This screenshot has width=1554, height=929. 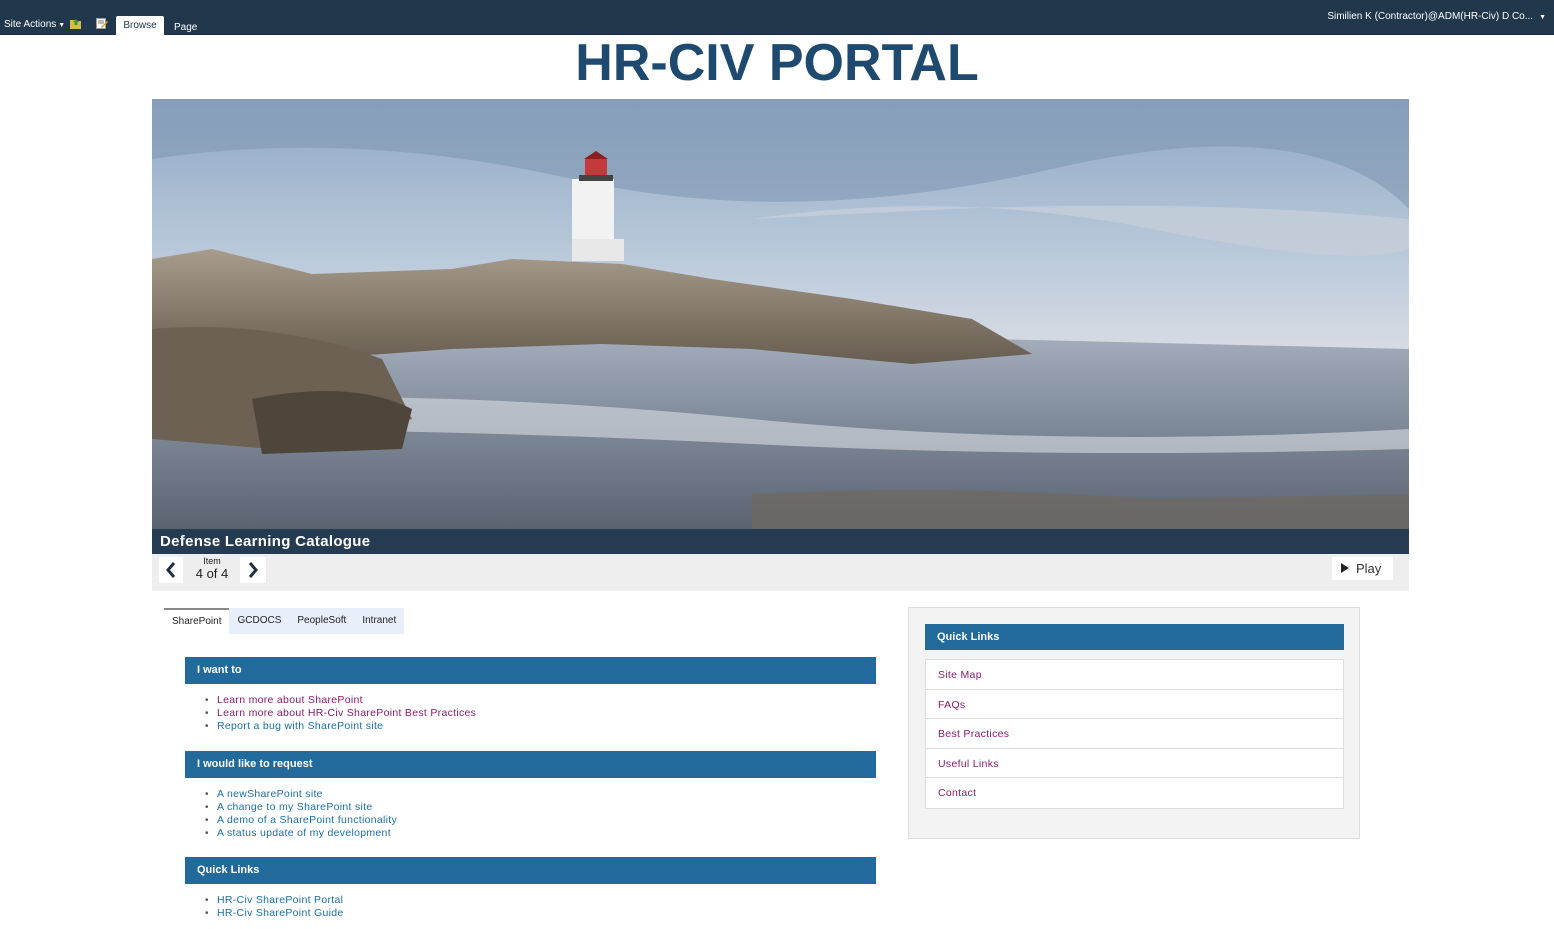 I want to click on system-tabs: SharePoint GCDOCS PeopleSoft Intranet, so click(x=284, y=621).